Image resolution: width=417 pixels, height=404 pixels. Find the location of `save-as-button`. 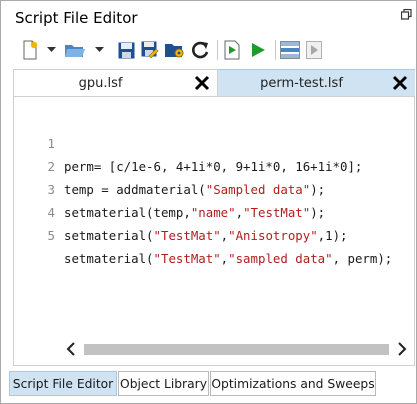

save-as-button is located at coordinates (150, 50).